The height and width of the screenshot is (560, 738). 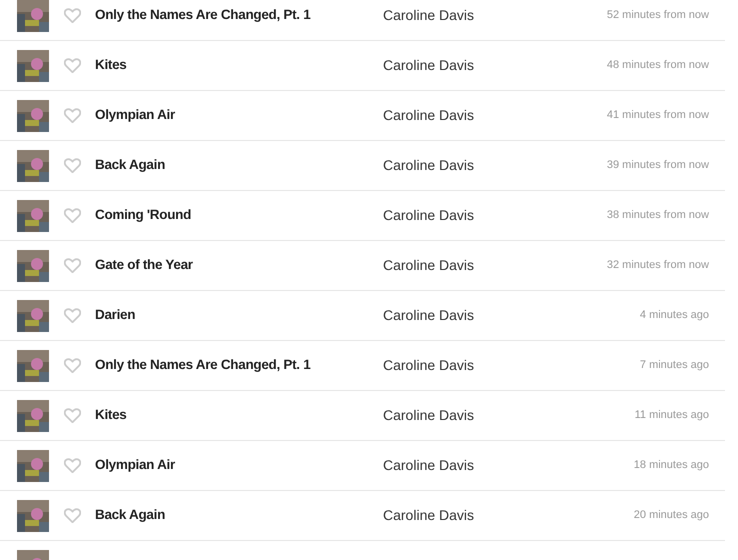 I want to click on play-time: 38 minutes from now, so click(x=658, y=216).